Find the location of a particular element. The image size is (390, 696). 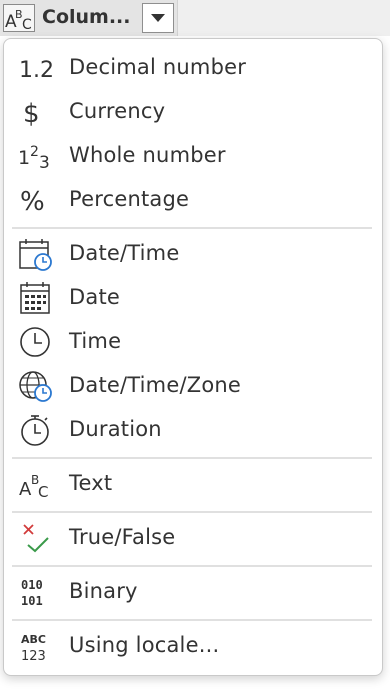

column-dropdown-button is located at coordinates (158, 18).